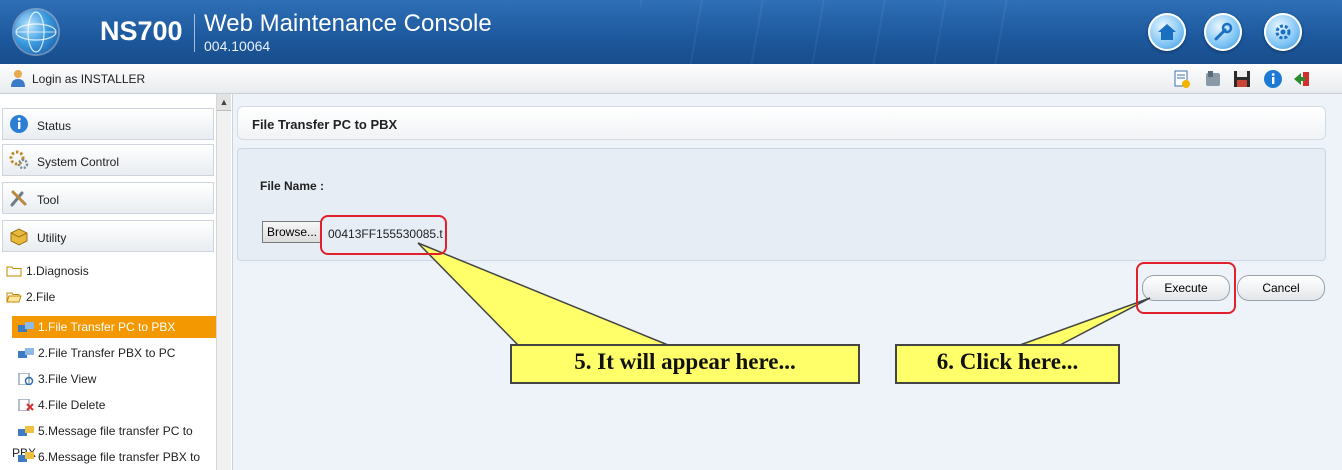 The image size is (1342, 470). Describe the element at coordinates (292, 186) in the screenshot. I see `file-name-label: File Name :` at that location.